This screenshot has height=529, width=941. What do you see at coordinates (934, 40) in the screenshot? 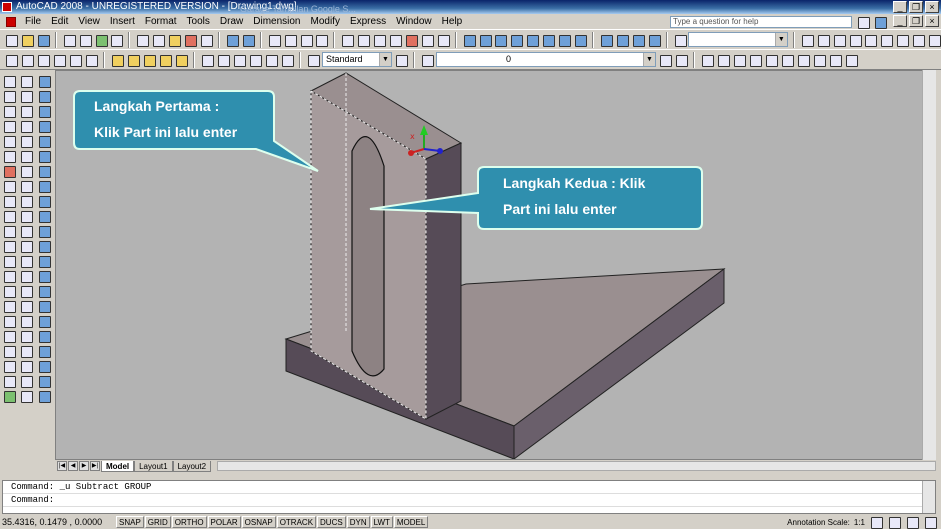
I see `camera-icon` at bounding box center [934, 40].